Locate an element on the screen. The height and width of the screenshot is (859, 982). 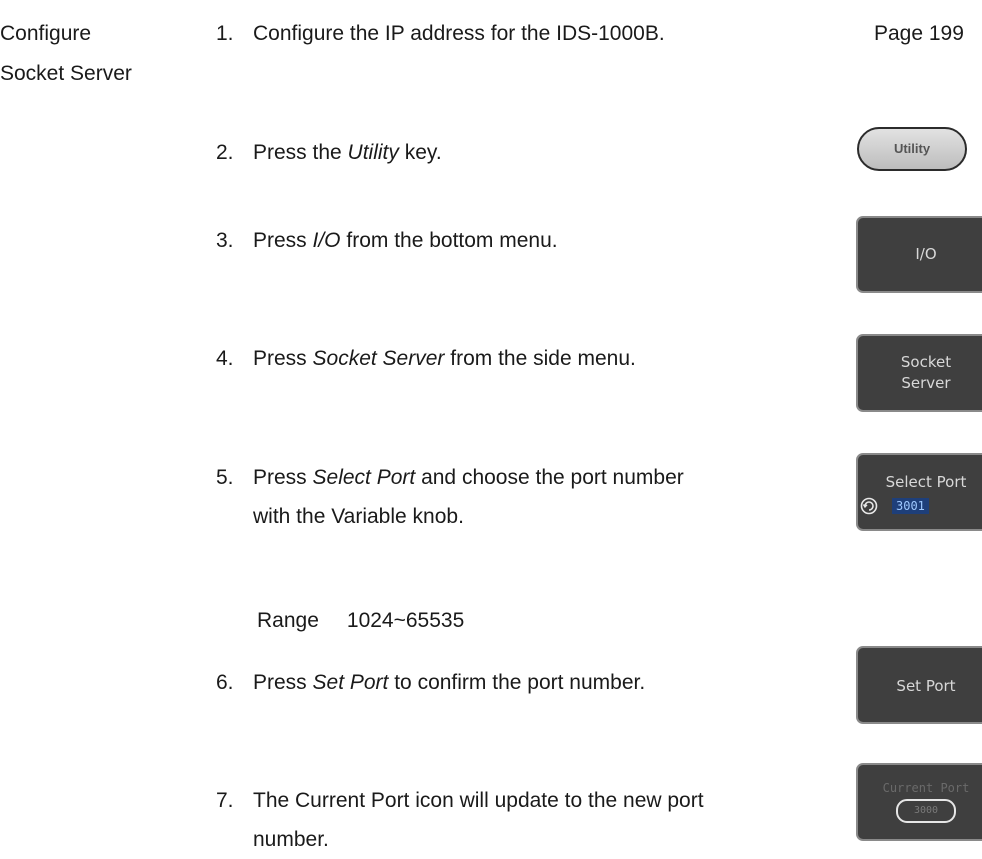
softkey-label-line2: Server is located at coordinates (926, 383).